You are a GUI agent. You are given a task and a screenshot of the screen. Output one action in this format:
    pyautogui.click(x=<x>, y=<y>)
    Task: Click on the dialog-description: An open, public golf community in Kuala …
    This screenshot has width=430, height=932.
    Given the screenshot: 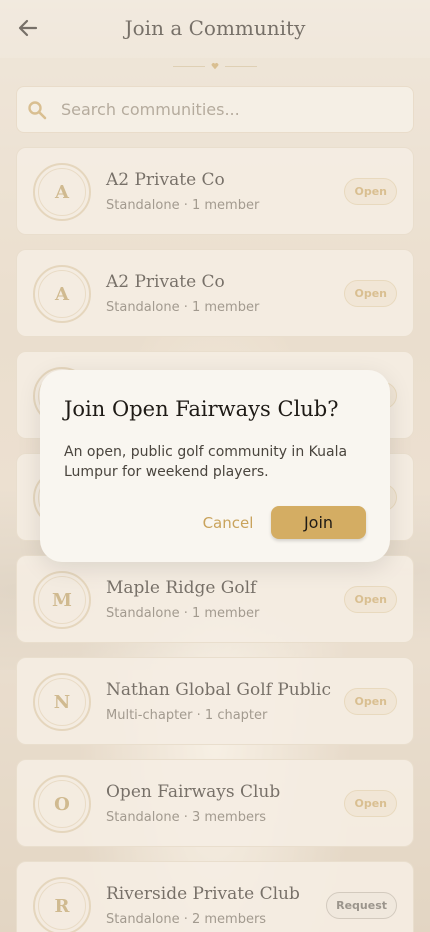 What is the action you would take?
    pyautogui.click(x=206, y=462)
    